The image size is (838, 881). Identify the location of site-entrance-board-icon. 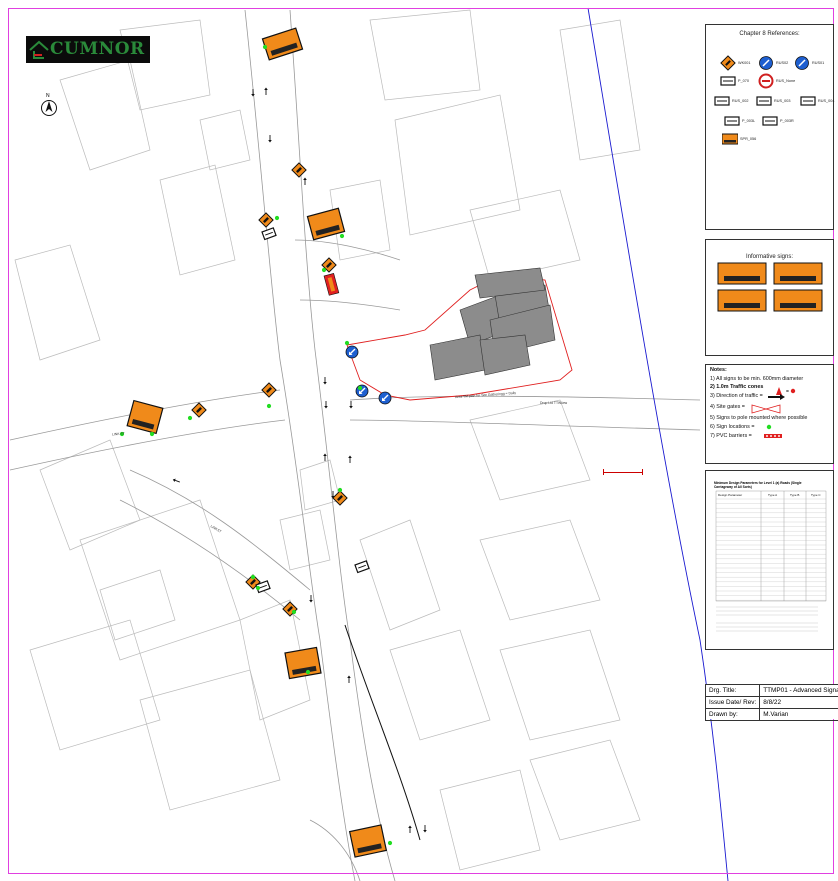
(730, 139).